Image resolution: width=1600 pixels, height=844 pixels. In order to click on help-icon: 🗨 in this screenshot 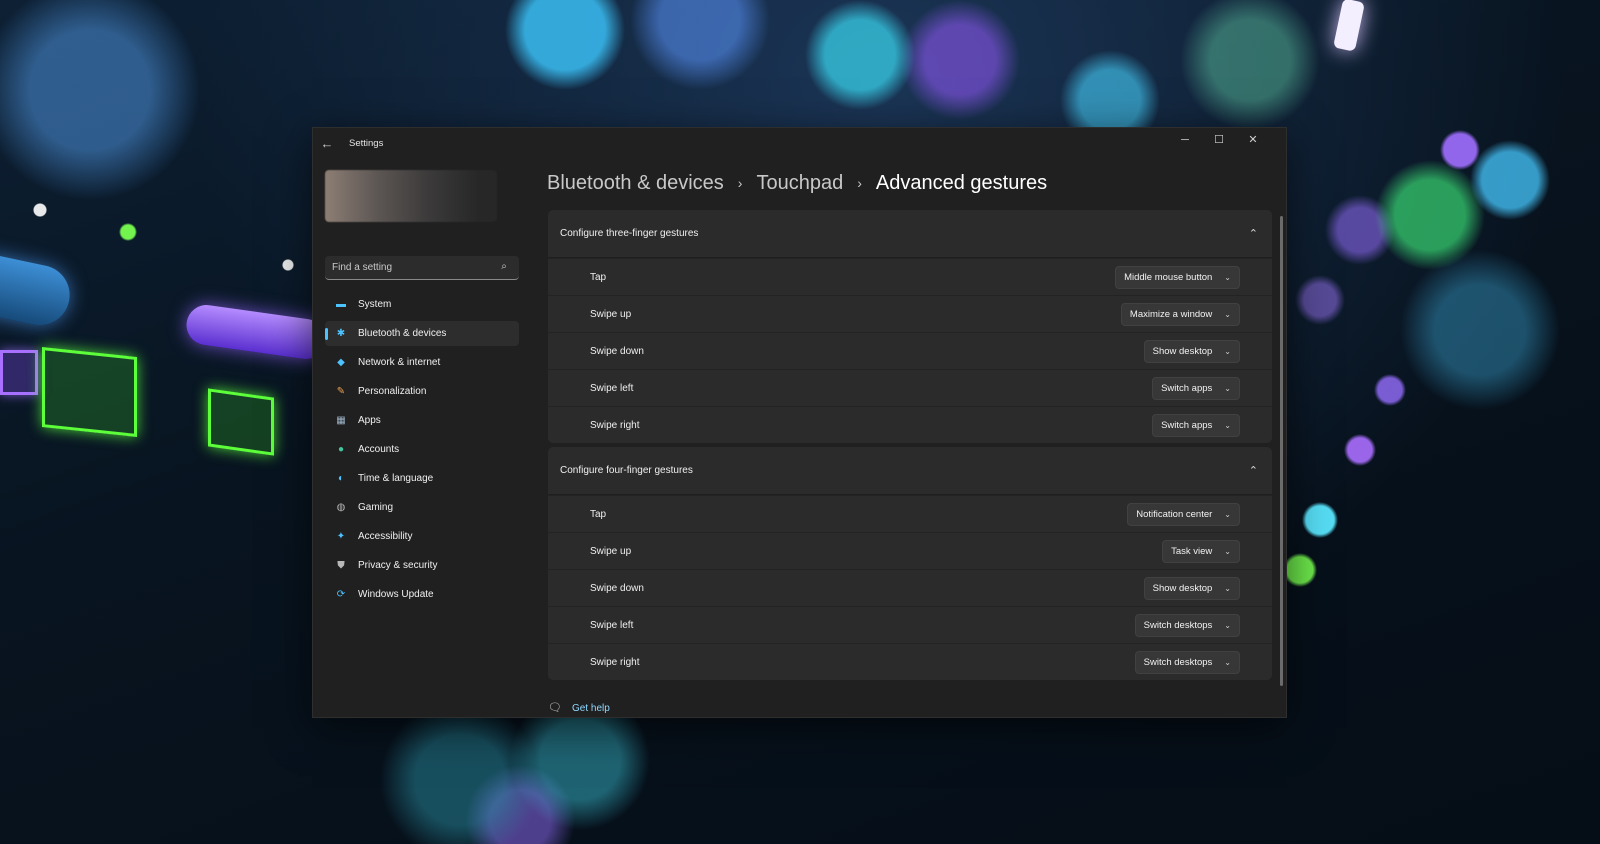, I will do `click(555, 708)`.